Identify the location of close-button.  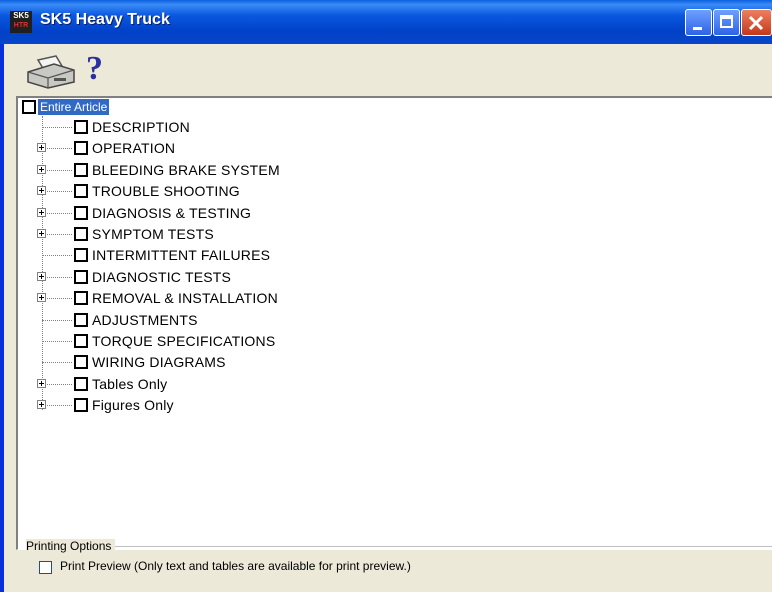
(756, 22).